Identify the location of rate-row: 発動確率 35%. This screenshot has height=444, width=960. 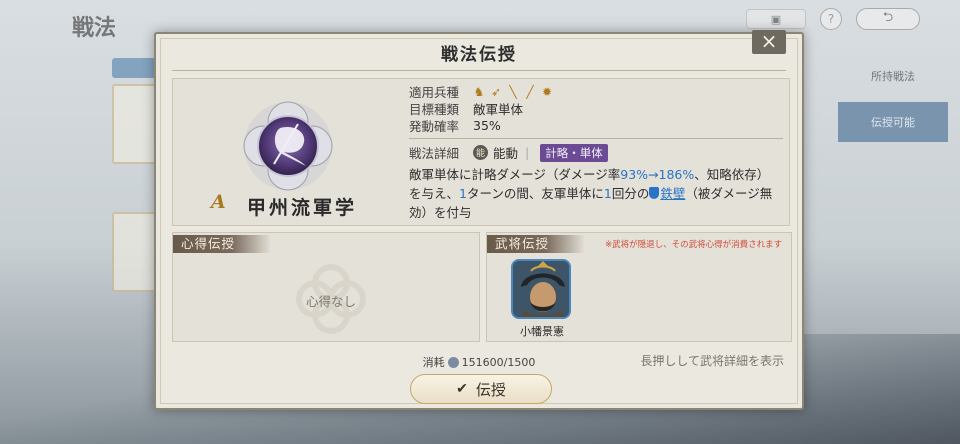
(599, 125).